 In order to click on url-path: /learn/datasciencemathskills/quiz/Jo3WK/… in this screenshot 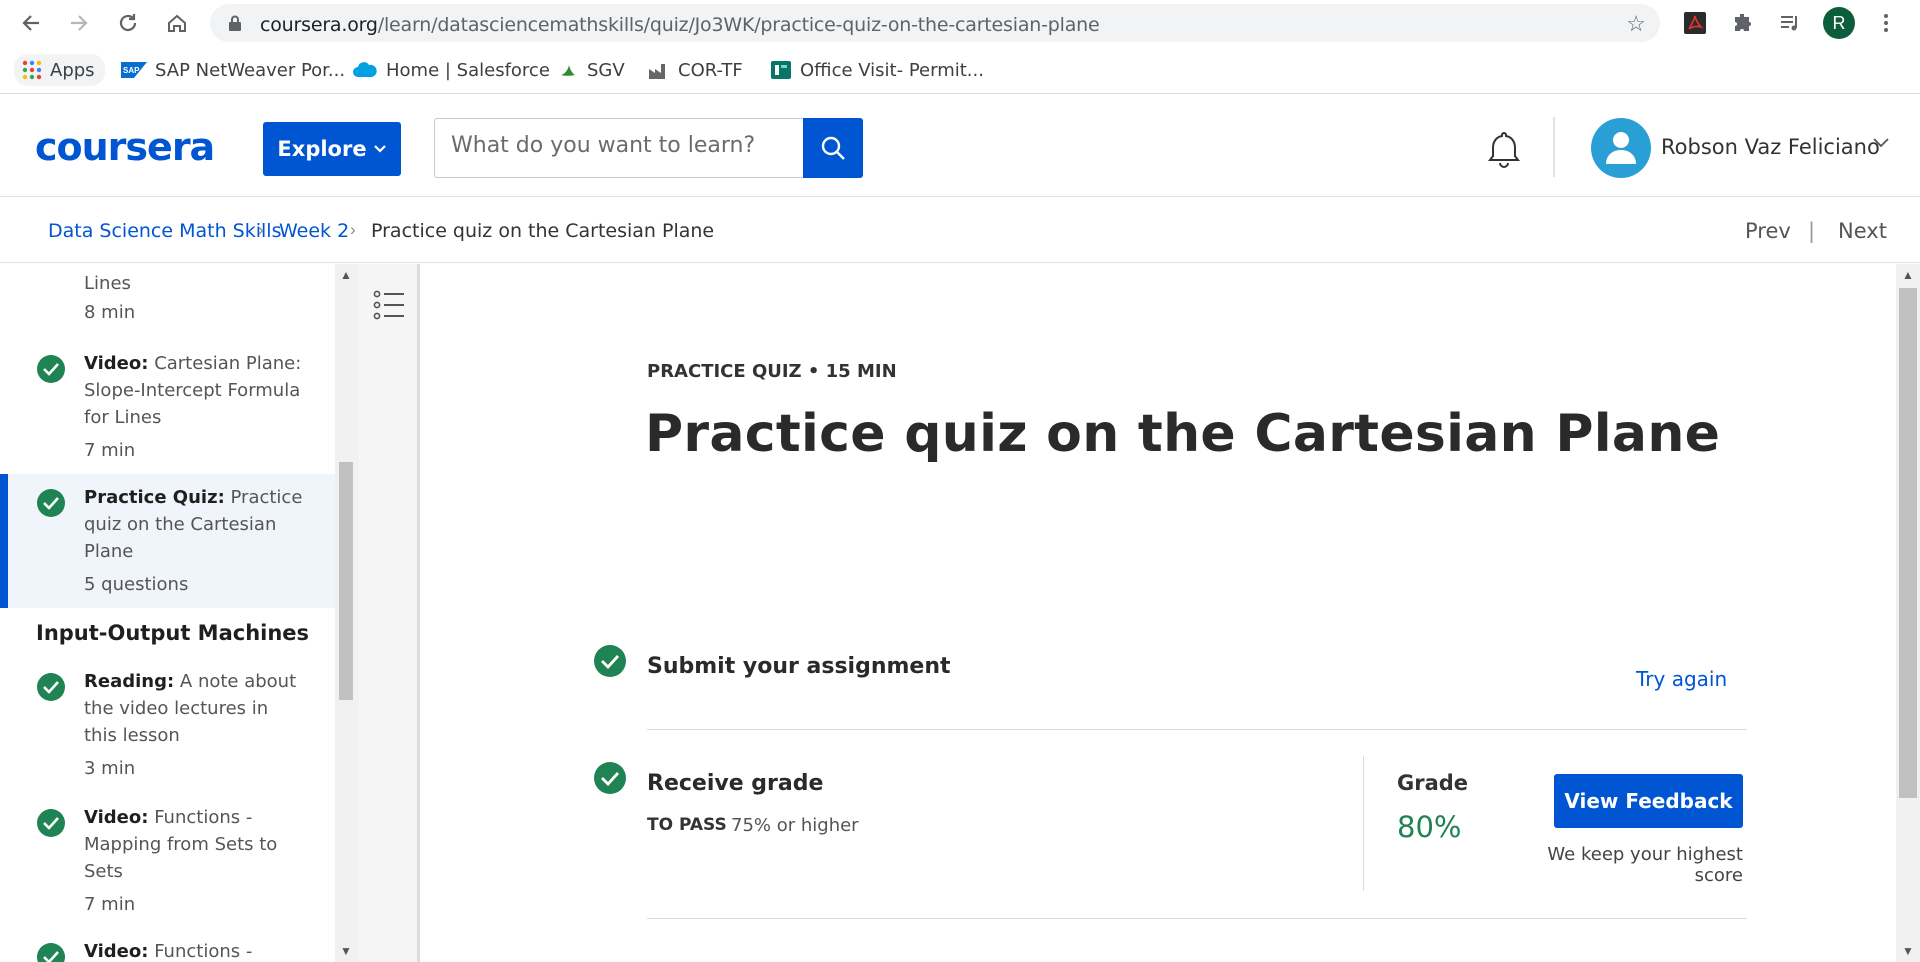, I will do `click(738, 25)`.